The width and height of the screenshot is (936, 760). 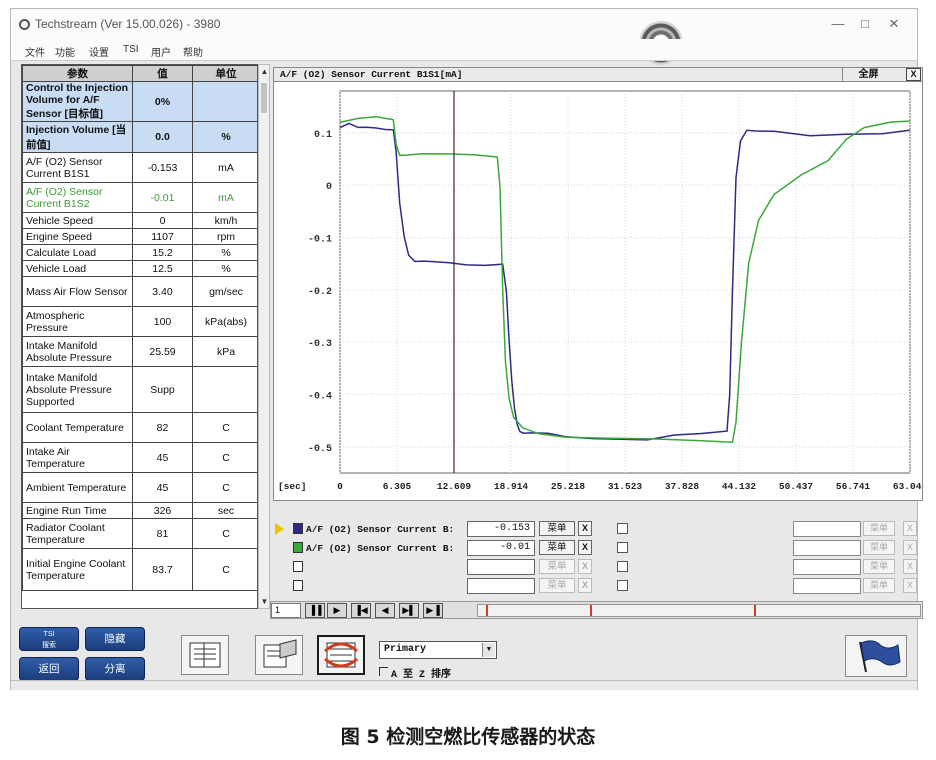 What do you see at coordinates (139, 137) in the screenshot?
I see `param-row: Injection Volume [当前值] 0.0%` at bounding box center [139, 137].